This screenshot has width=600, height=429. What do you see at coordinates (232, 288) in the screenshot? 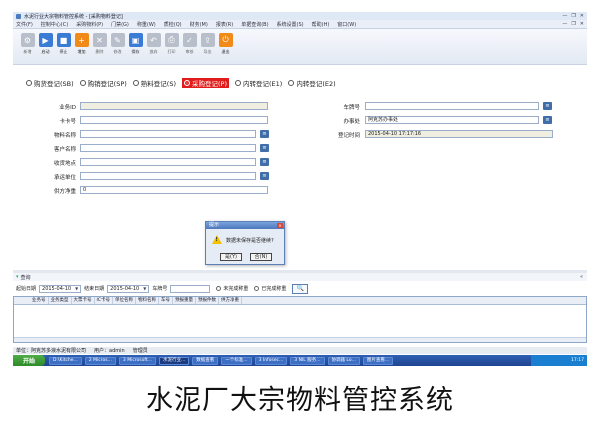
I see `unfinished-weighing-radio: 未完成称重` at bounding box center [232, 288].